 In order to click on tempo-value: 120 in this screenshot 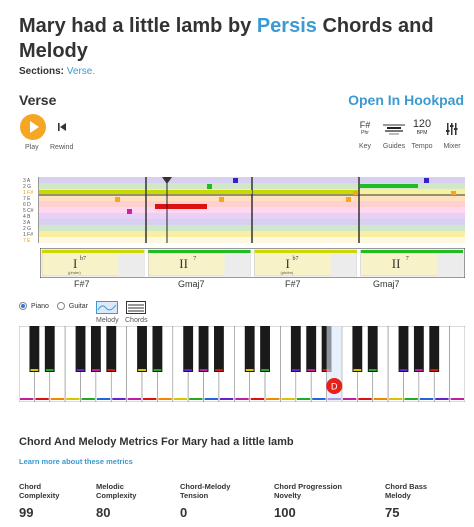, I will do `click(422, 124)`.